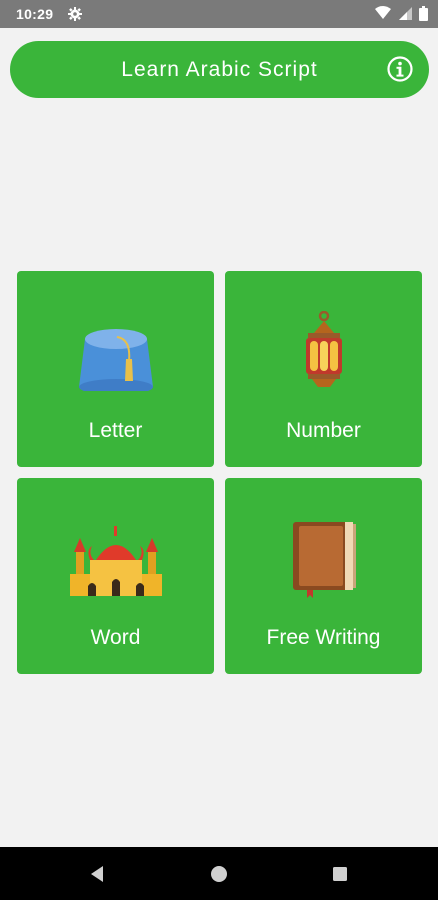 This screenshot has height=900, width=438. I want to click on battery-icon, so click(423, 13).